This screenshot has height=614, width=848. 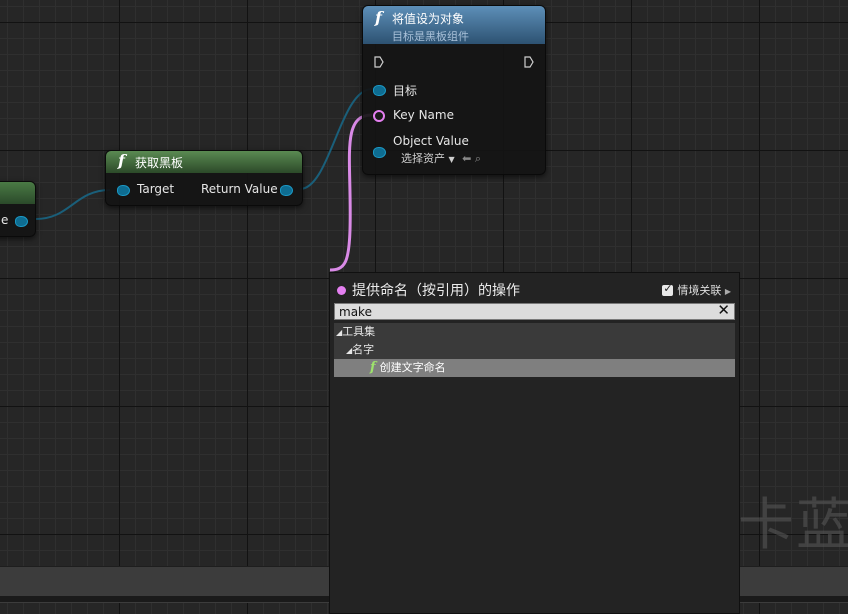 What do you see at coordinates (423, 158) in the screenshot?
I see `asset-select-label: 选择资产` at bounding box center [423, 158].